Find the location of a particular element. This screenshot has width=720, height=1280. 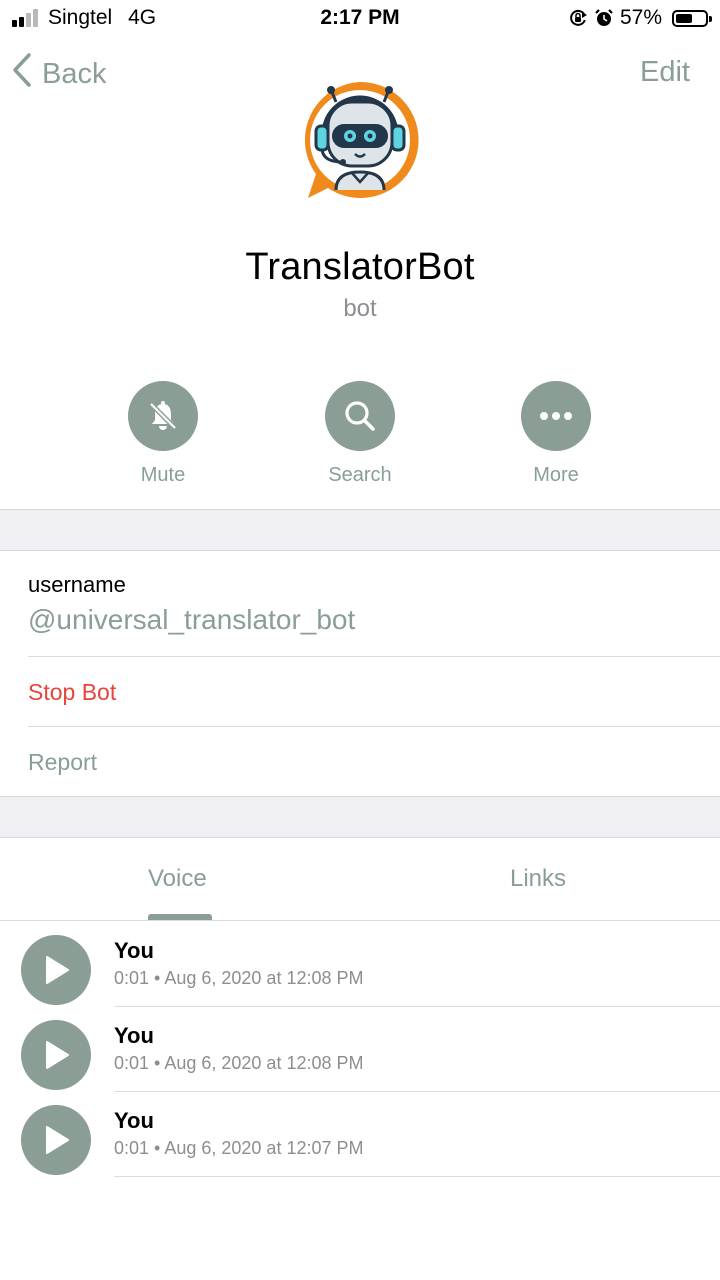

orientation-lock-icon is located at coordinates (578, 18).